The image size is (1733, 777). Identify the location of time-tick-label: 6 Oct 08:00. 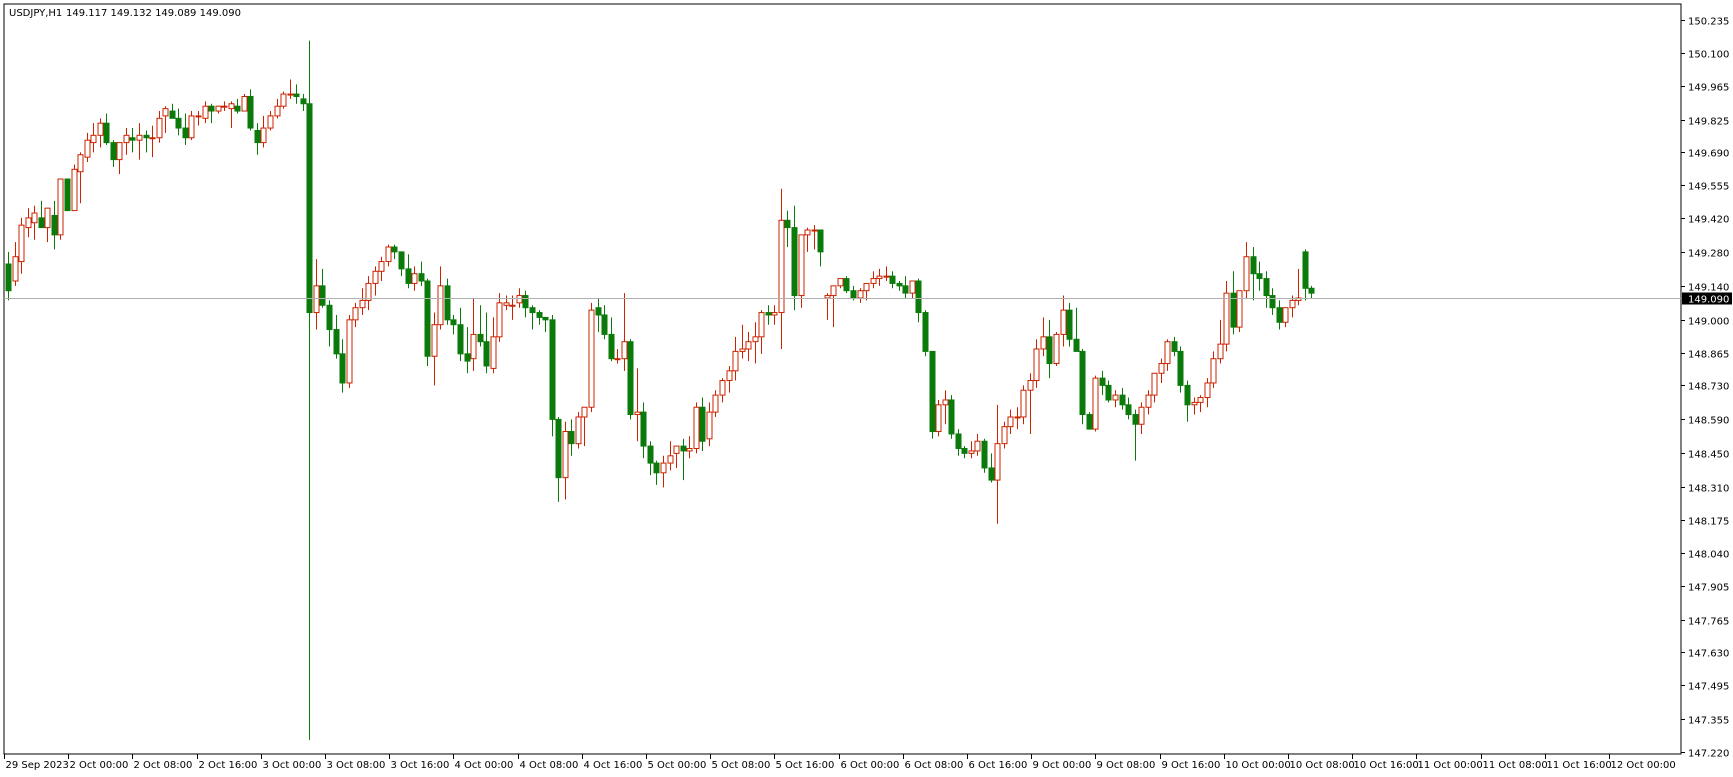
(934, 765).